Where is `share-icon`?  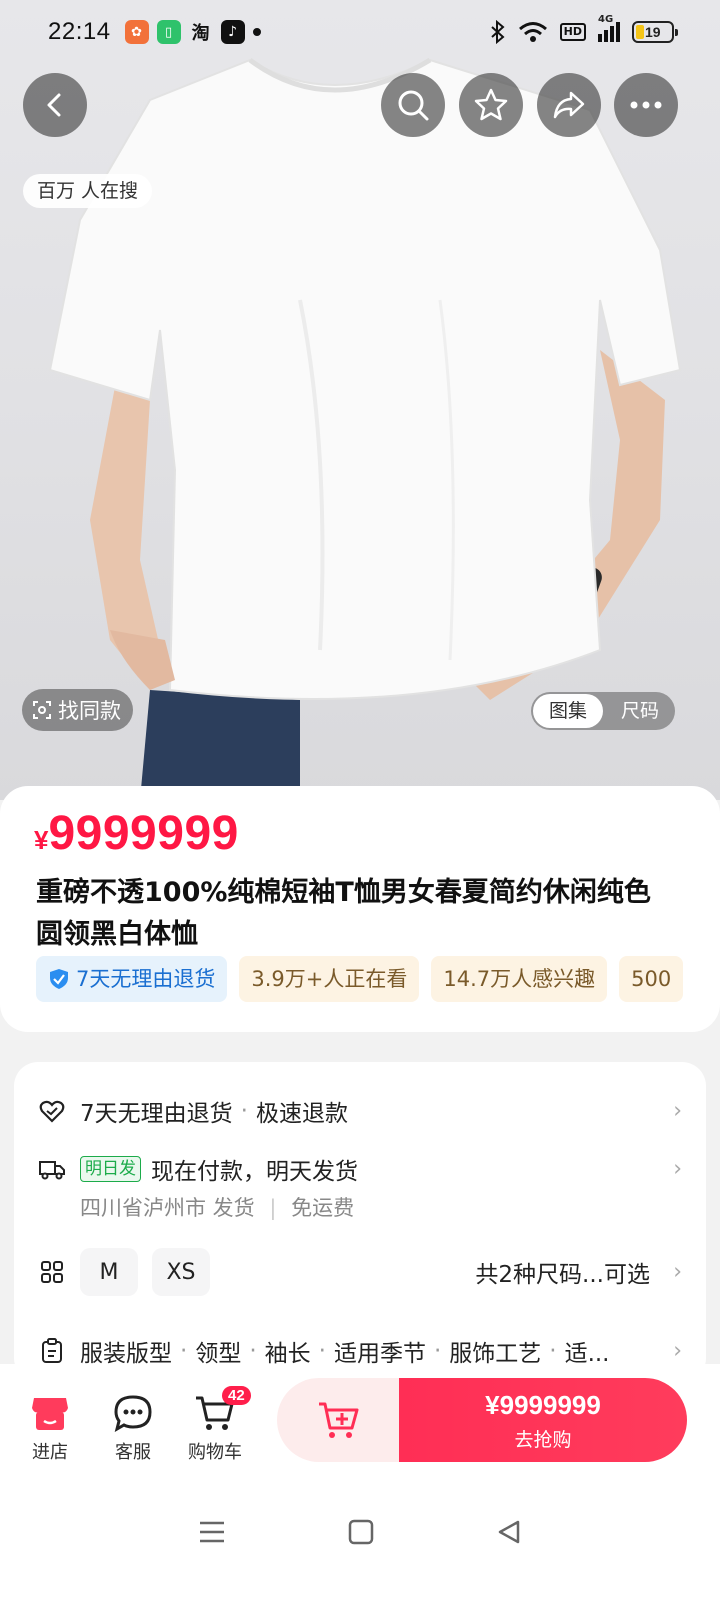 share-icon is located at coordinates (569, 105).